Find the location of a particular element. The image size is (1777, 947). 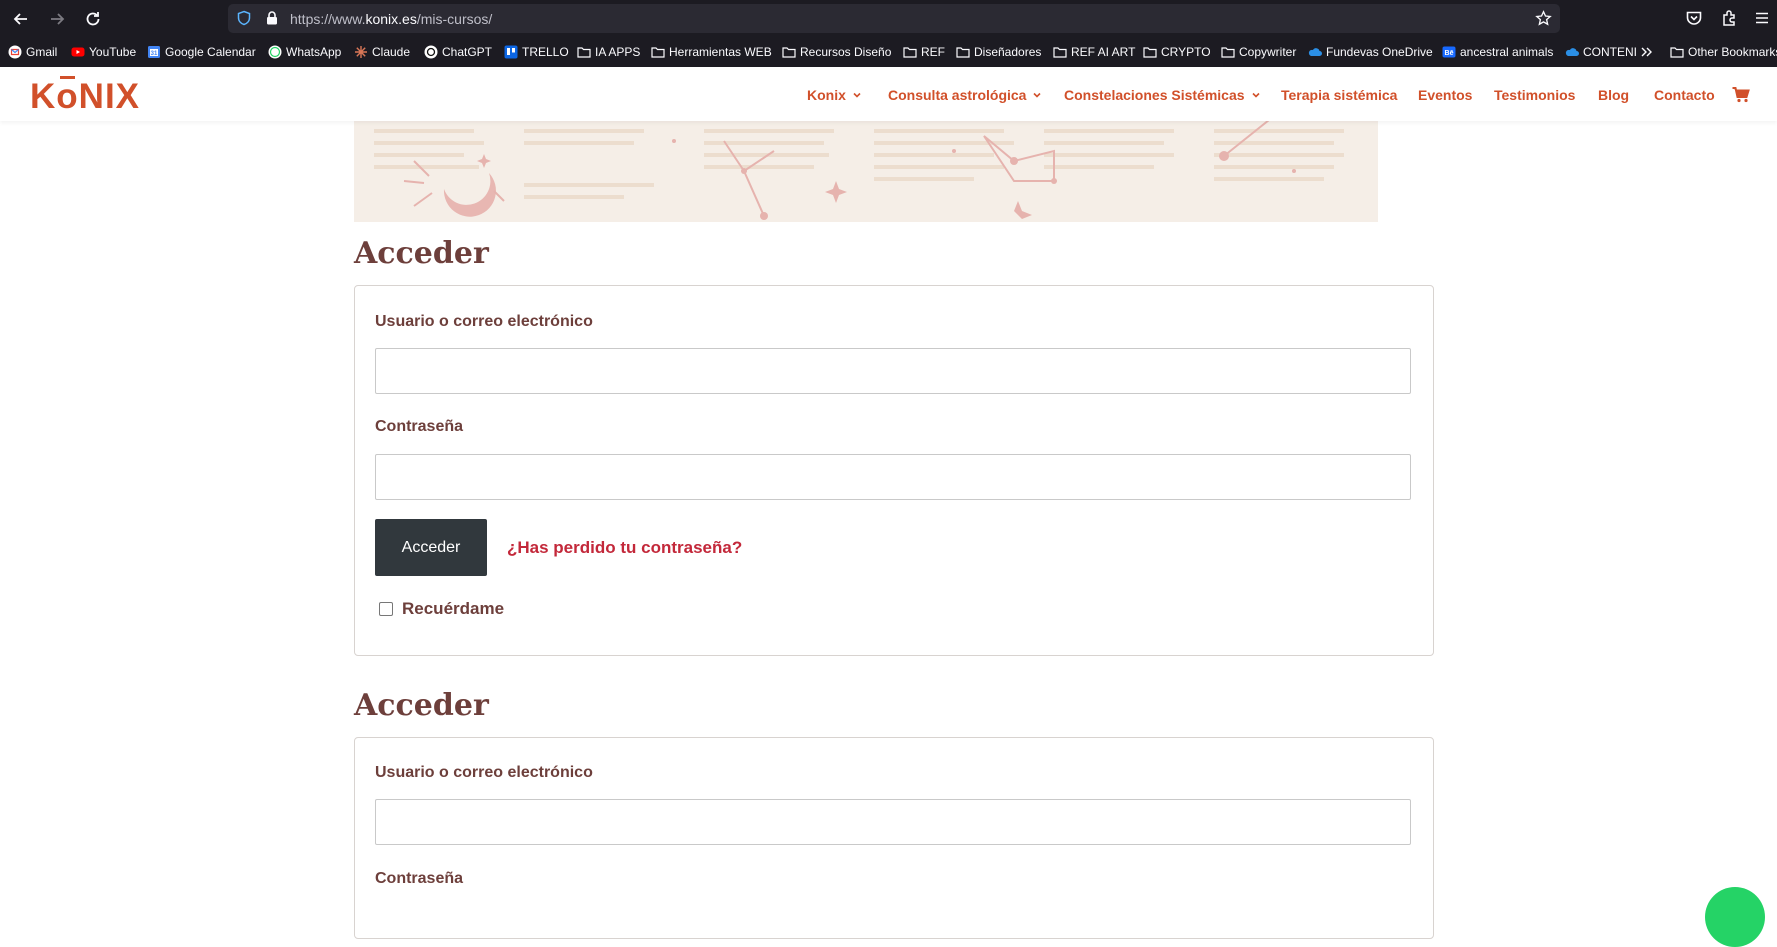

bookmark-item: Diseñadores is located at coordinates (998, 52).